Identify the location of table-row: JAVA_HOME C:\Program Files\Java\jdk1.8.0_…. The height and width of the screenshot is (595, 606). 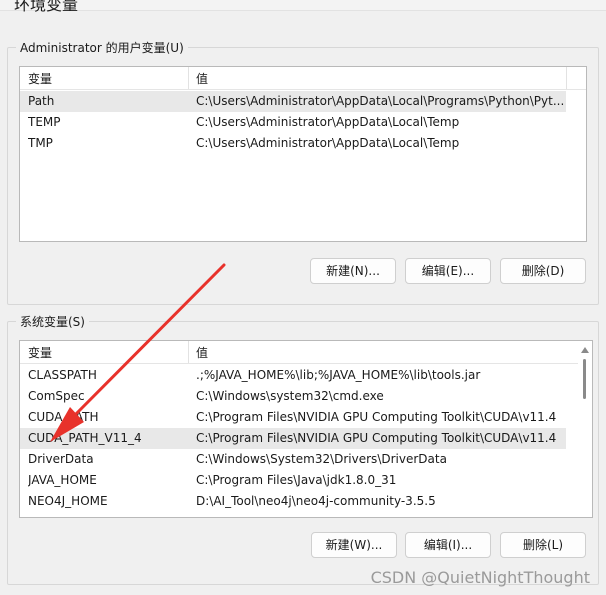
(293, 480).